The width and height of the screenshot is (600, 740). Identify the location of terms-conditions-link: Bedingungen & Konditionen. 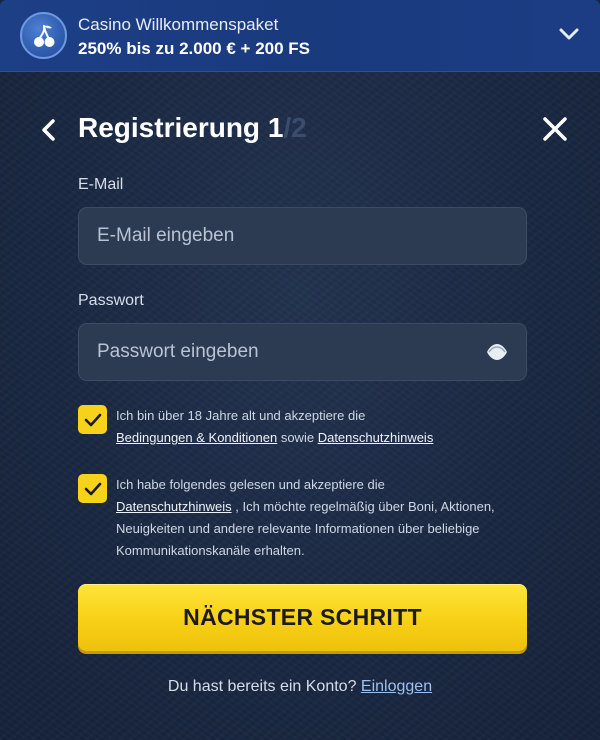
(196, 437).